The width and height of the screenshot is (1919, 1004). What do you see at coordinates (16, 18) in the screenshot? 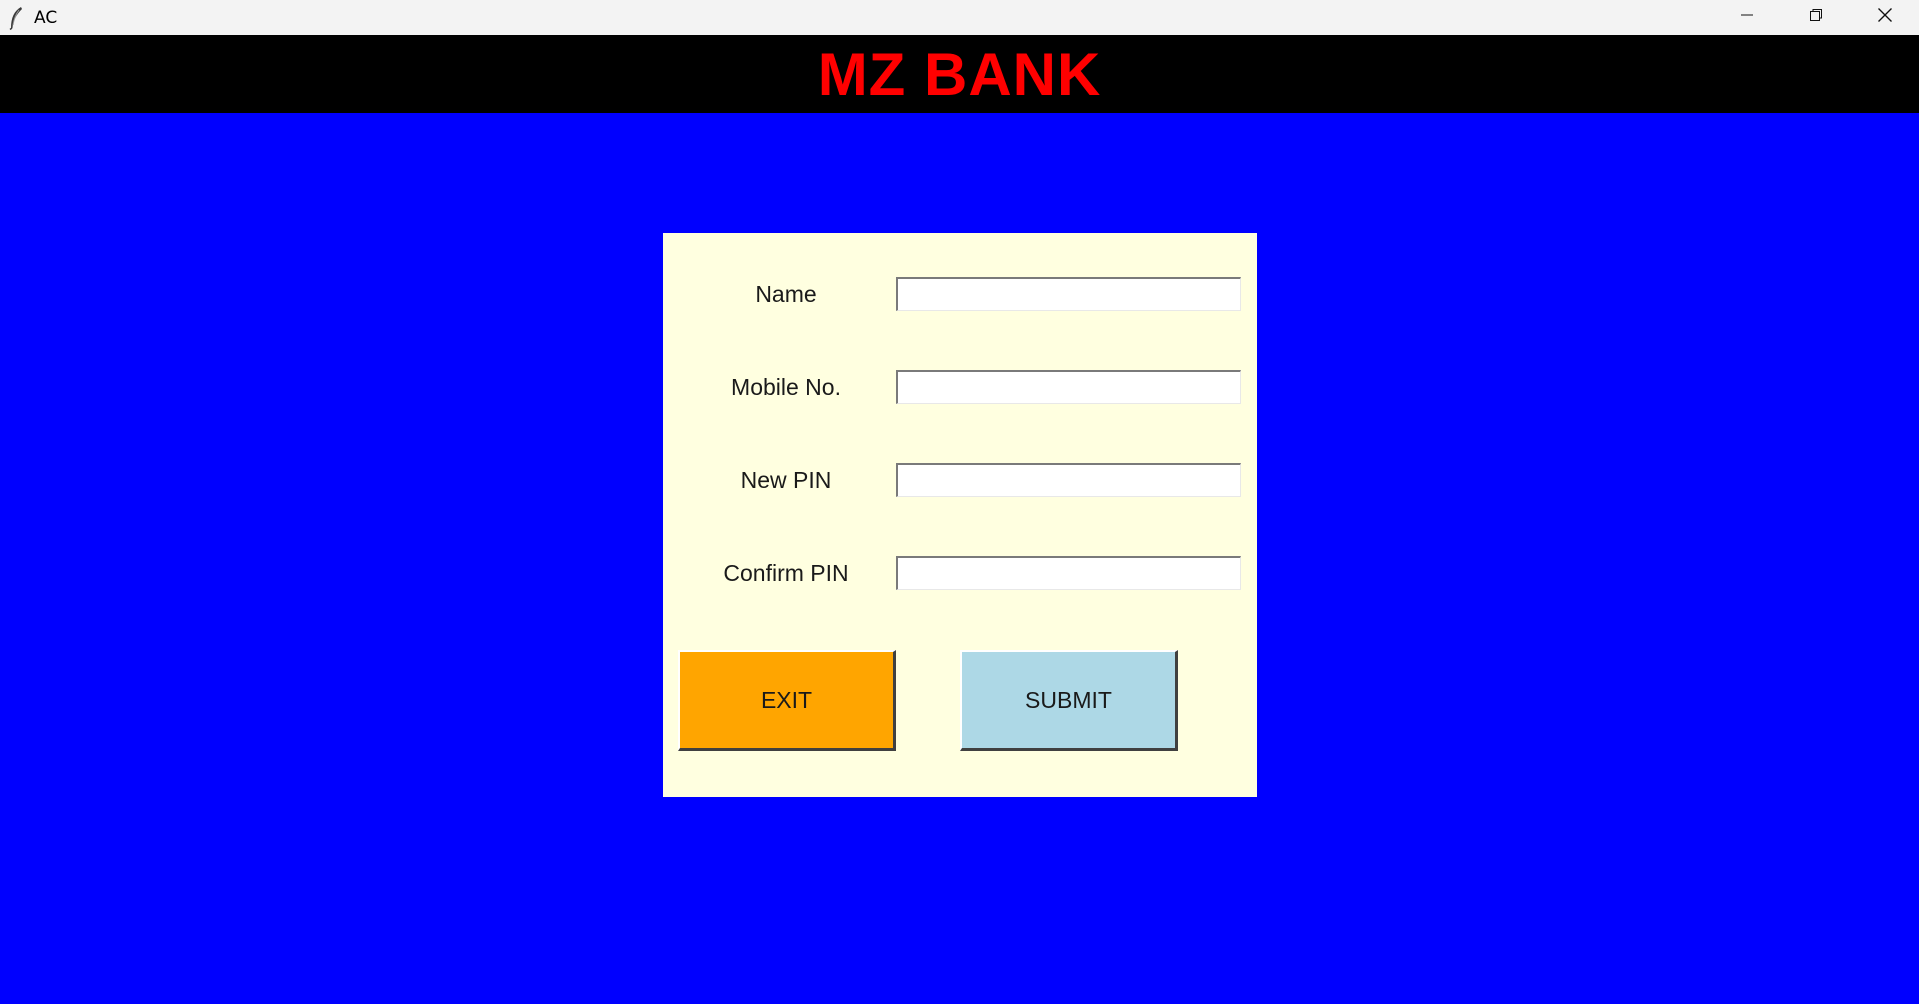
I see `feather-icon` at bounding box center [16, 18].